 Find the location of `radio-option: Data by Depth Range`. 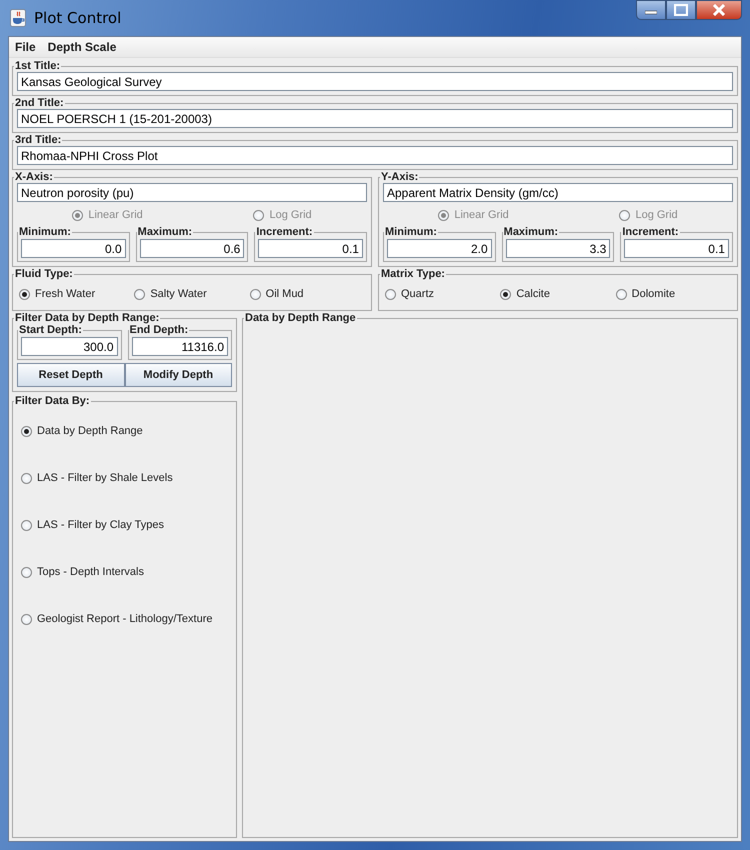

radio-option: Data by Depth Range is located at coordinates (126, 431).